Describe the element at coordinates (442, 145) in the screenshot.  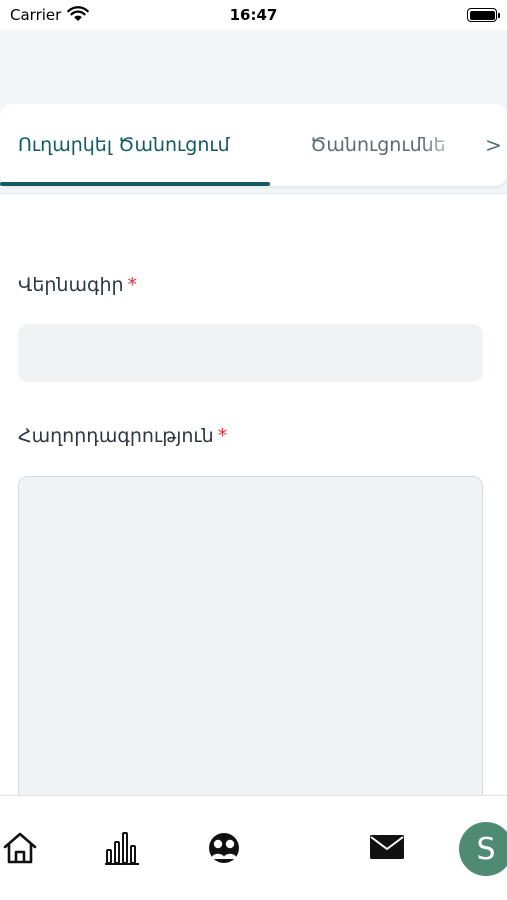
I see `tab-fade-overlay` at that location.